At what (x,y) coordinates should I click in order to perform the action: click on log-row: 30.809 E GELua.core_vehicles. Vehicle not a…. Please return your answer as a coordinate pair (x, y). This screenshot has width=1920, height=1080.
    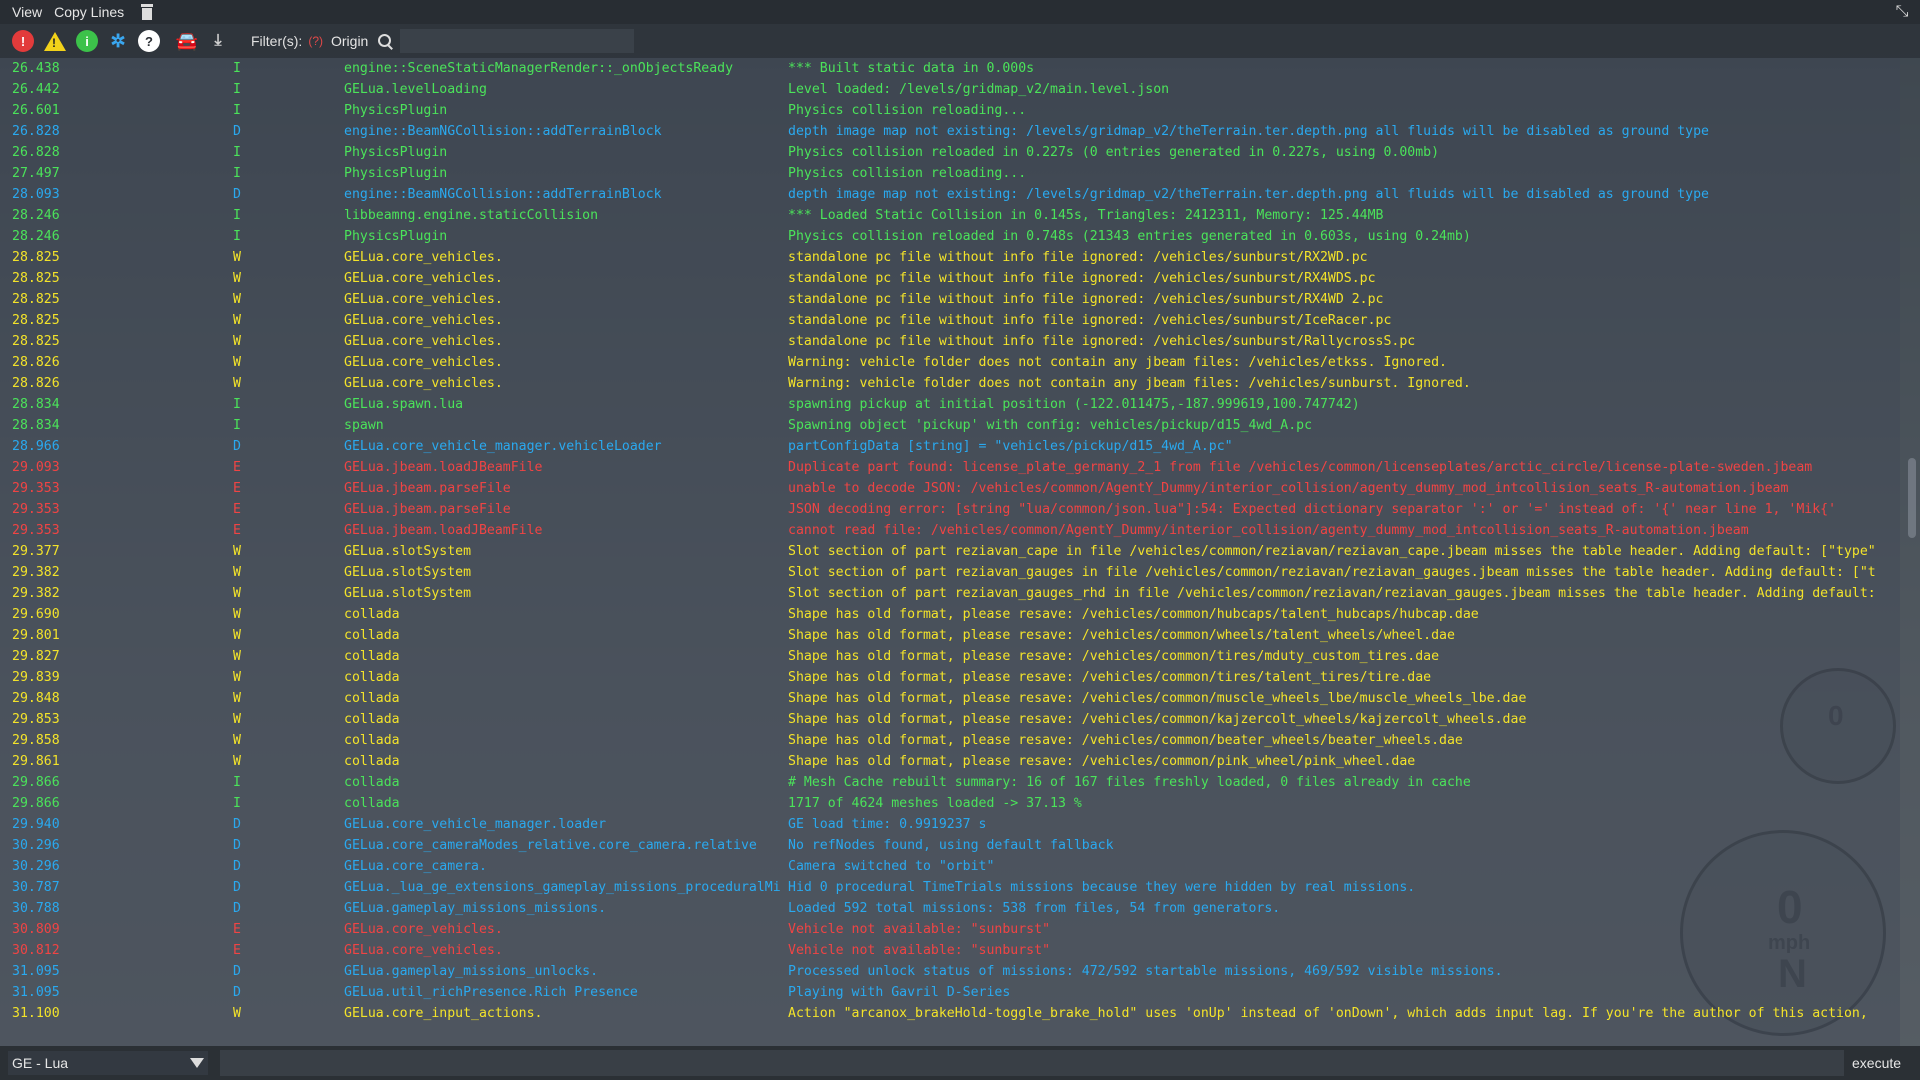
    Looking at the image, I should click on (950, 929).